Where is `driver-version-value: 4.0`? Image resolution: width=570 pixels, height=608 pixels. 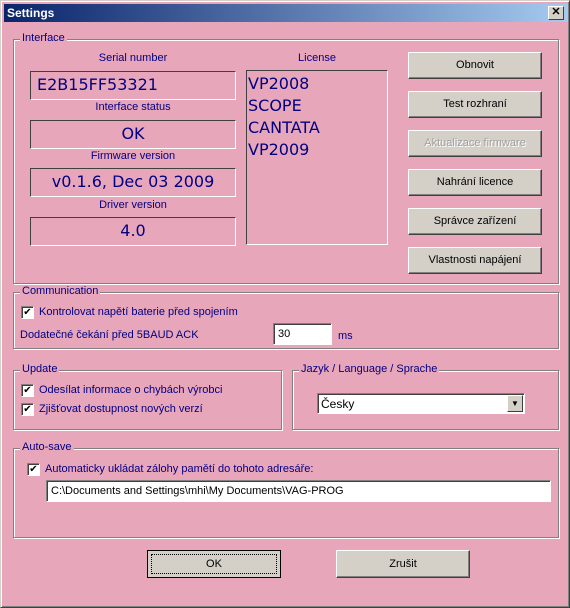 driver-version-value: 4.0 is located at coordinates (133, 231).